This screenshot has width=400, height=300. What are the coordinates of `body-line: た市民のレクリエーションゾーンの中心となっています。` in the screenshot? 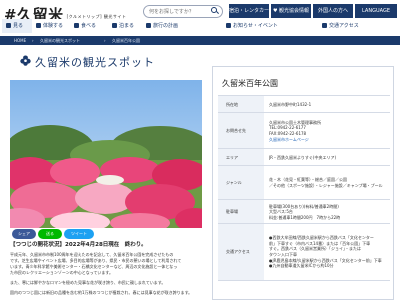 It's located at (61, 272).